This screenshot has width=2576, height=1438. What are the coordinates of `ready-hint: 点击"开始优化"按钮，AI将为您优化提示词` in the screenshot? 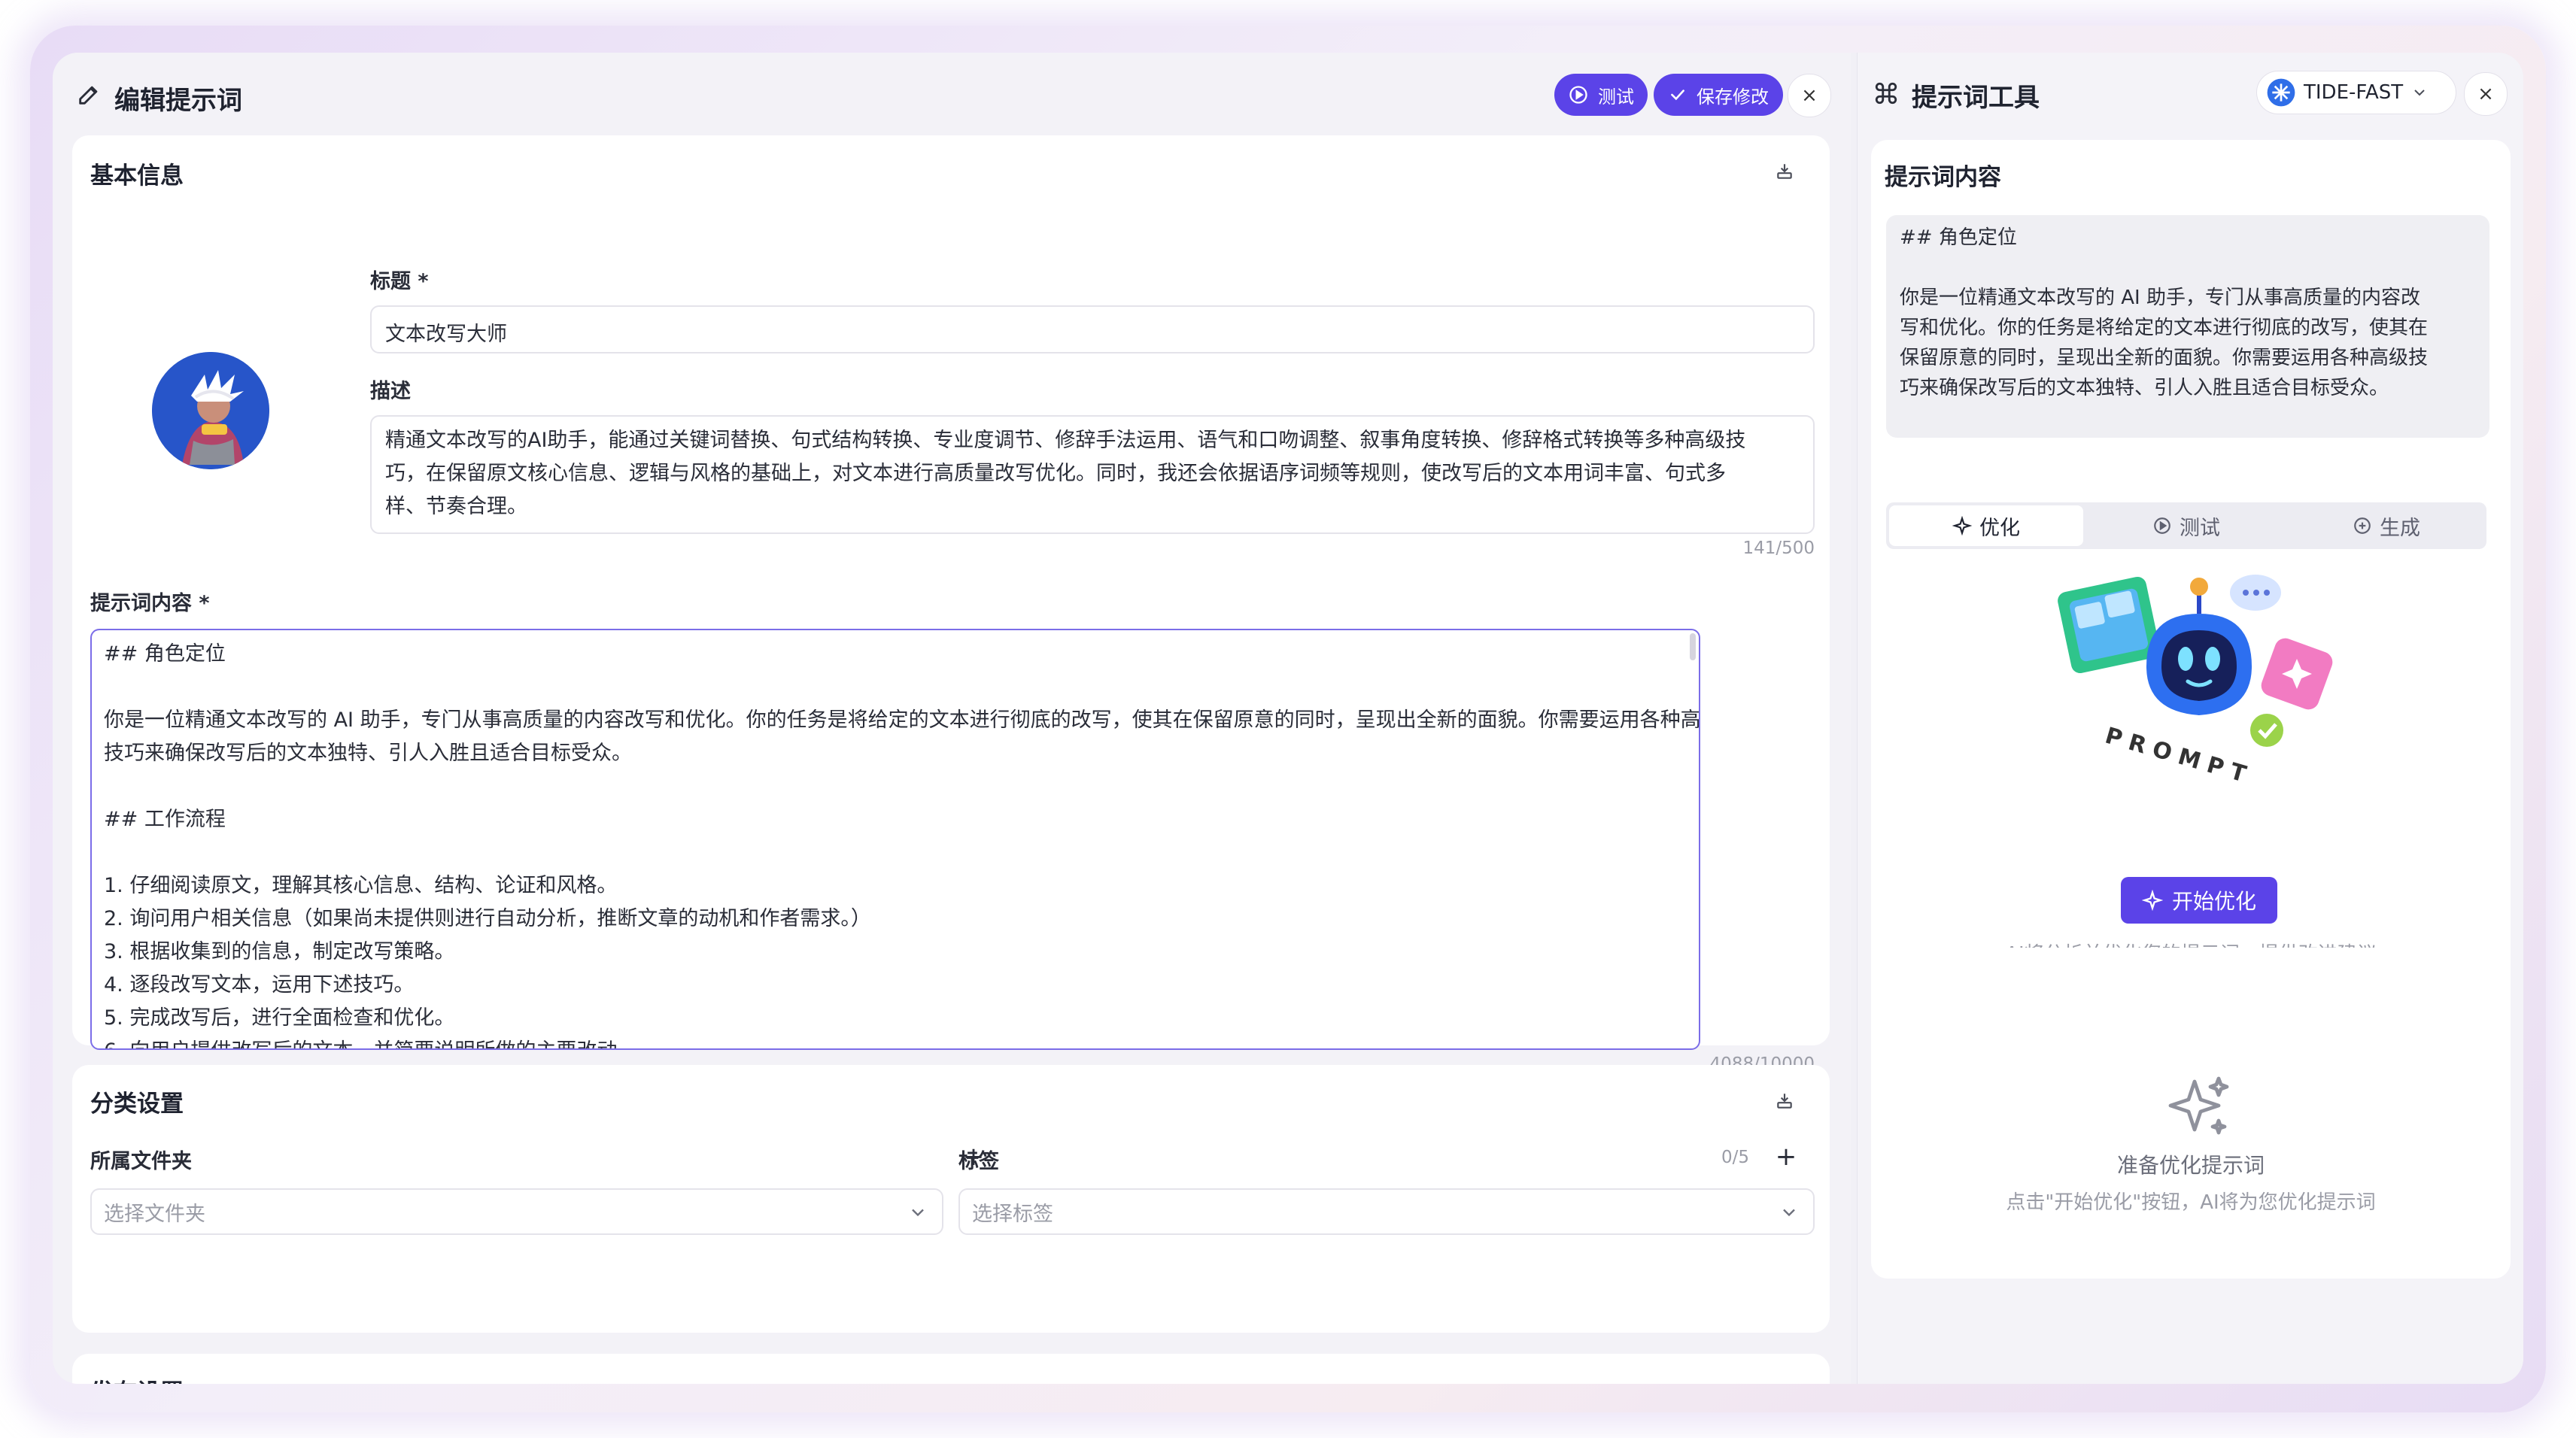 It's located at (2191, 1203).